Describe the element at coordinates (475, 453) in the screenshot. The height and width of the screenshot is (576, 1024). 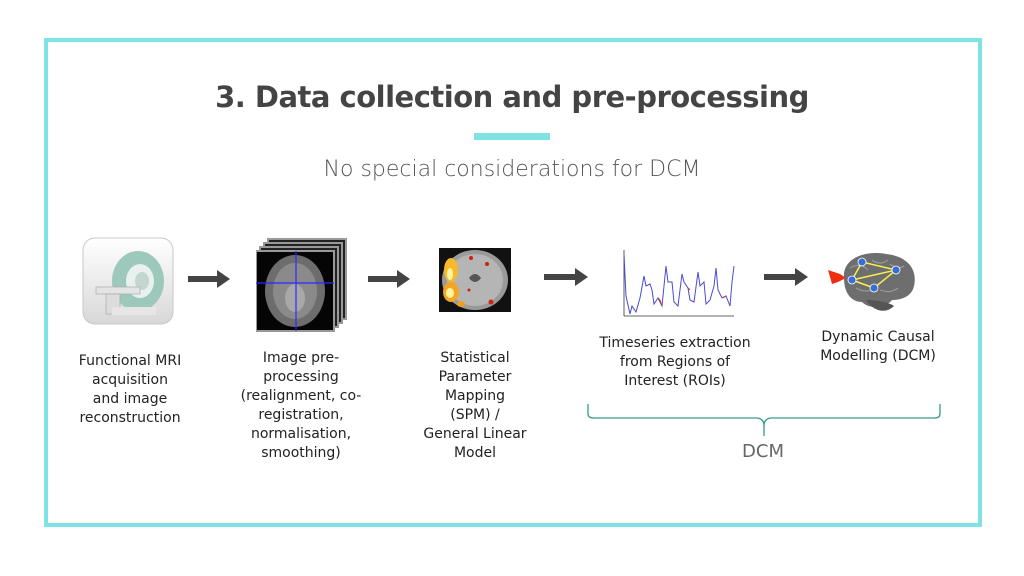
I see `caption-line: Model` at that location.